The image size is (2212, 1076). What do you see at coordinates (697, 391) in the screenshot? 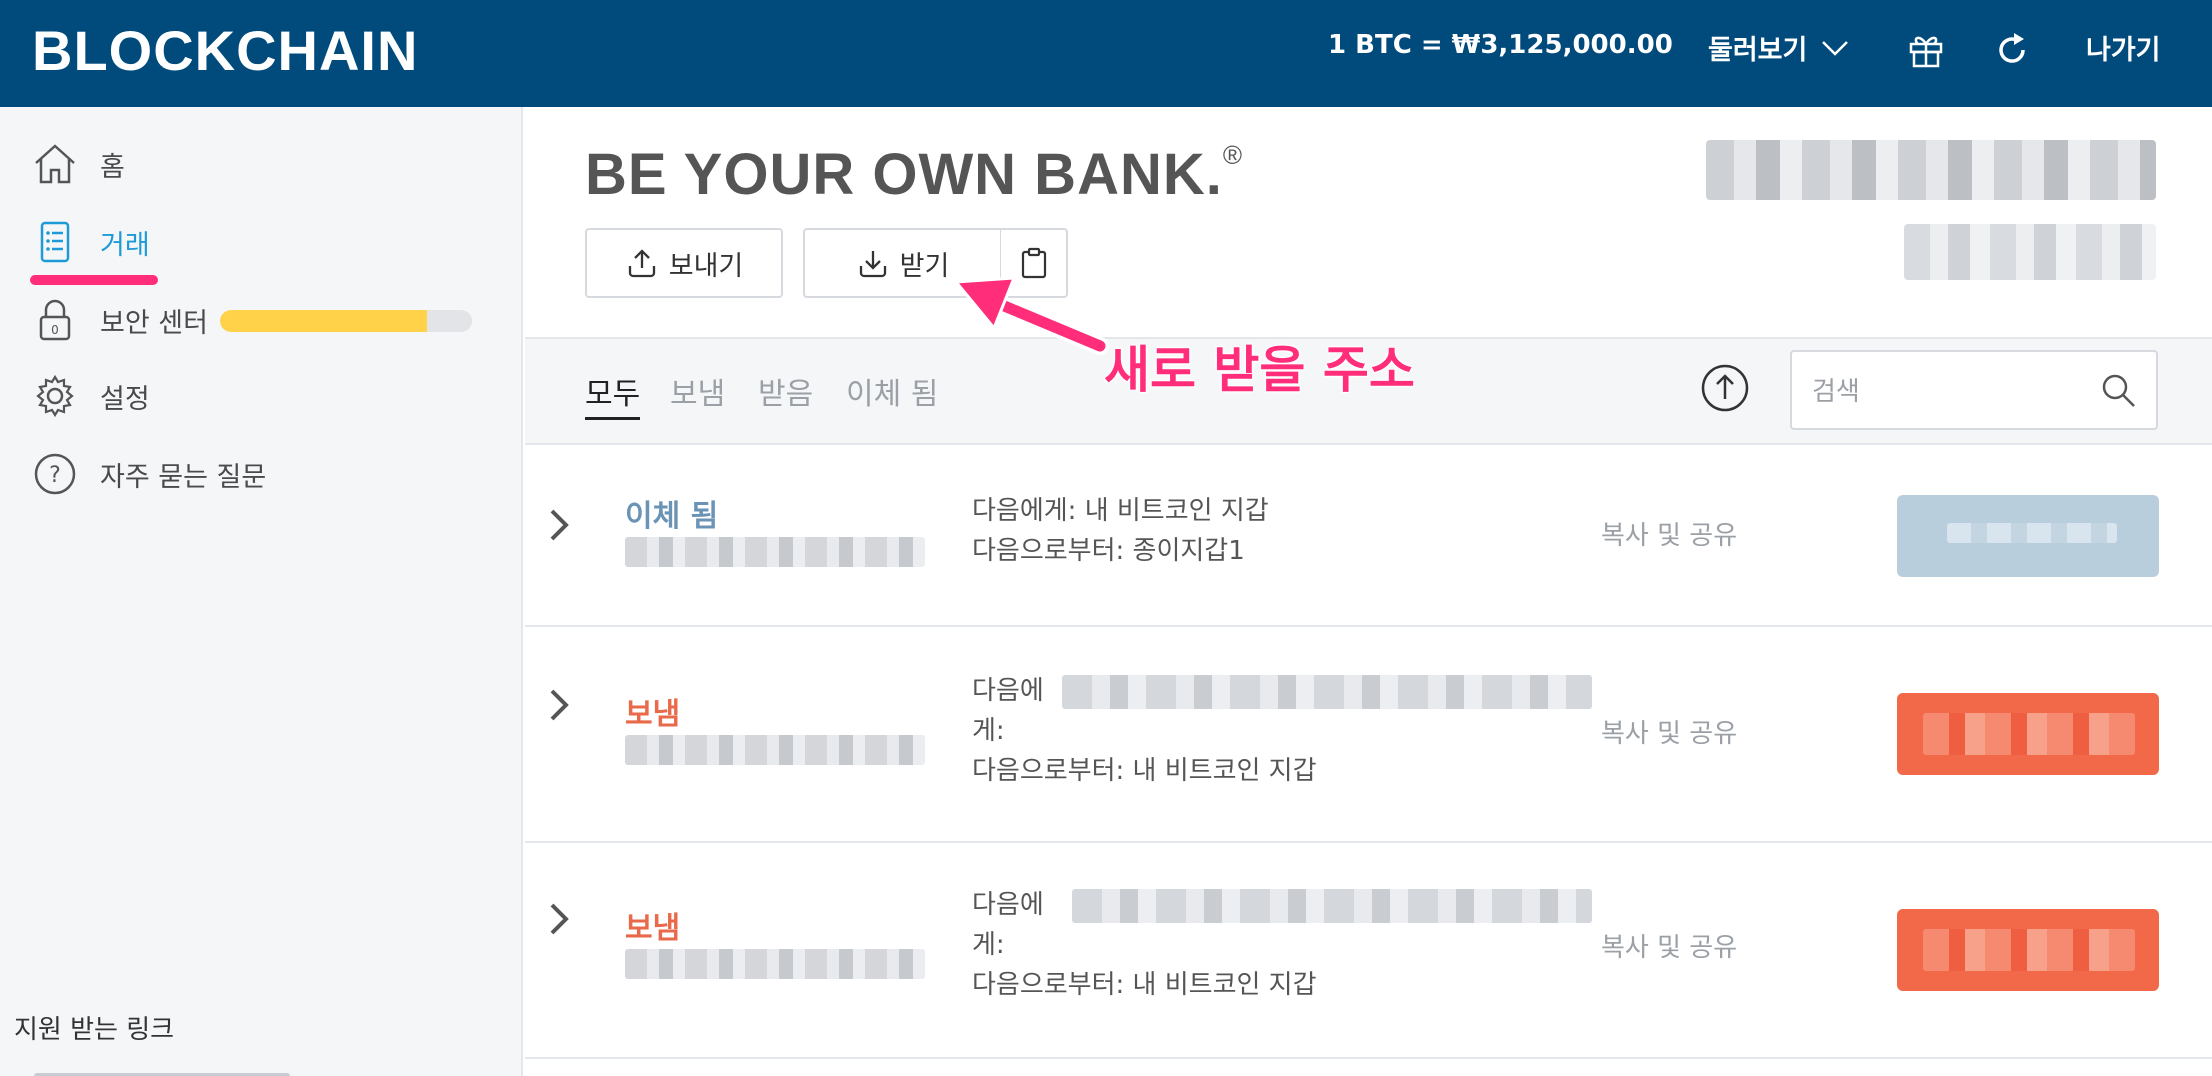
I see `filter-sent: 보냄` at bounding box center [697, 391].